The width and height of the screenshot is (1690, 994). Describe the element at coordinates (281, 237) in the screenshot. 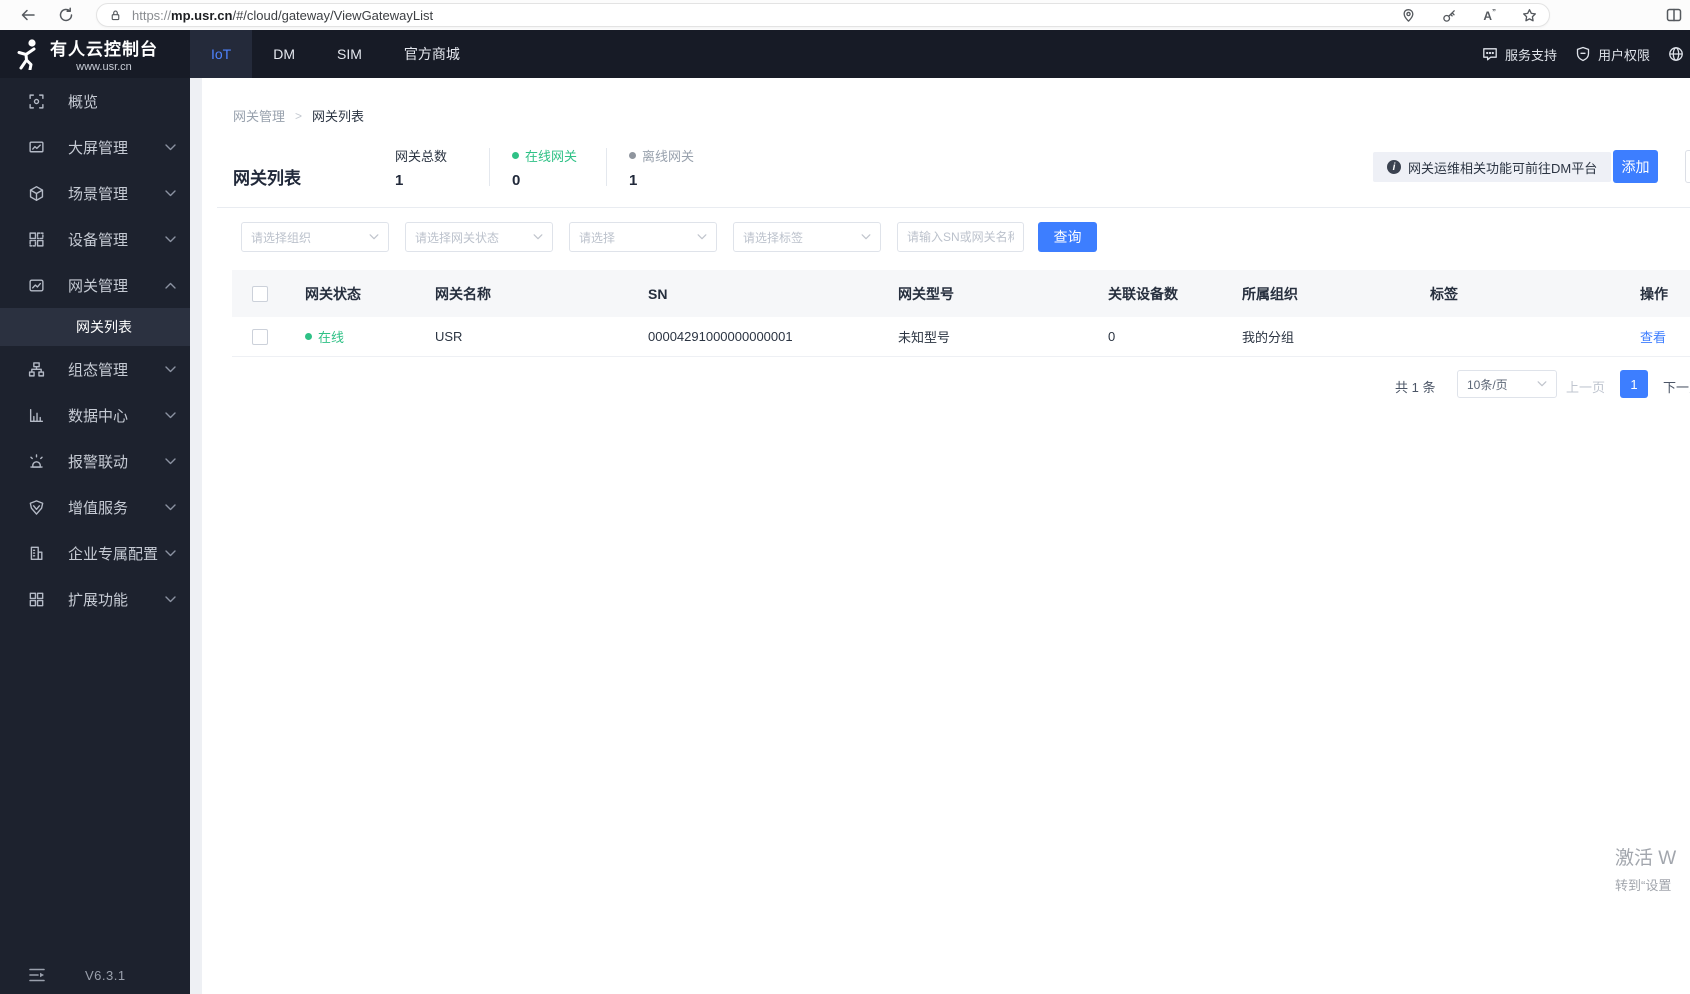

I see `org-select-placeholder: 请选择组织` at that location.